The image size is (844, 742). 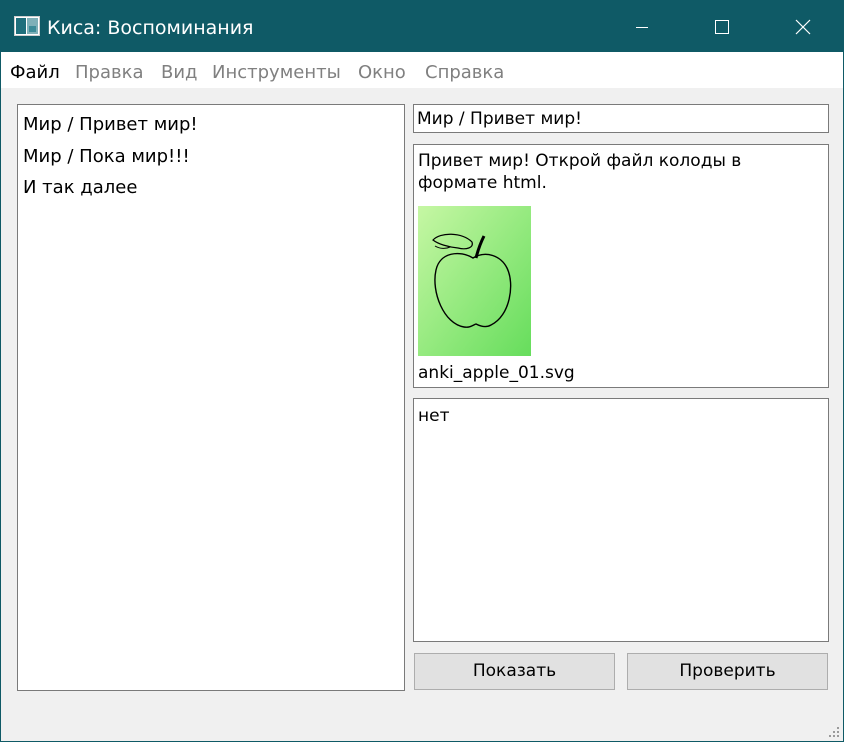 What do you see at coordinates (434, 416) in the screenshot?
I see `answer-value: нет` at bounding box center [434, 416].